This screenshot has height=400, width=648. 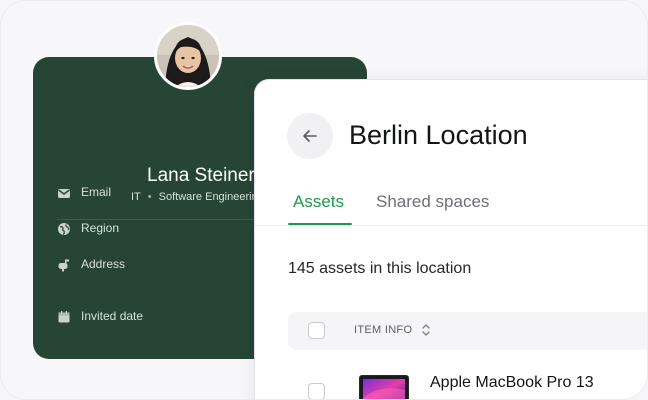 I want to click on select-all-checkbox, so click(x=316, y=330).